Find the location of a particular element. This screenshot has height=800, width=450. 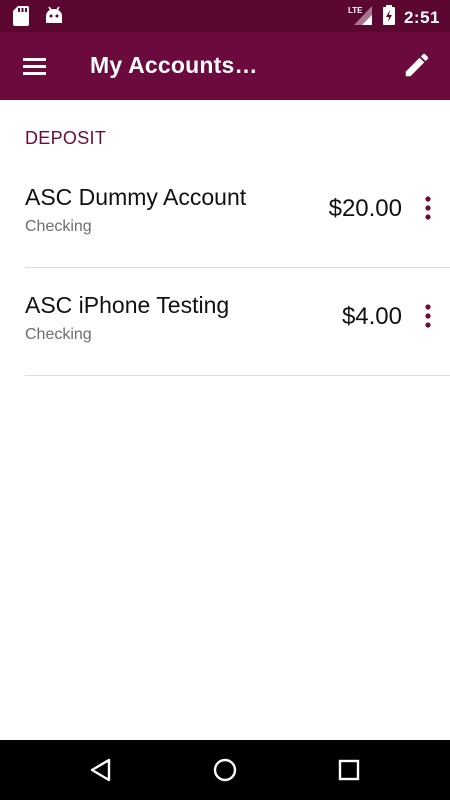

hamburger-menu-icon is located at coordinates (34, 66).